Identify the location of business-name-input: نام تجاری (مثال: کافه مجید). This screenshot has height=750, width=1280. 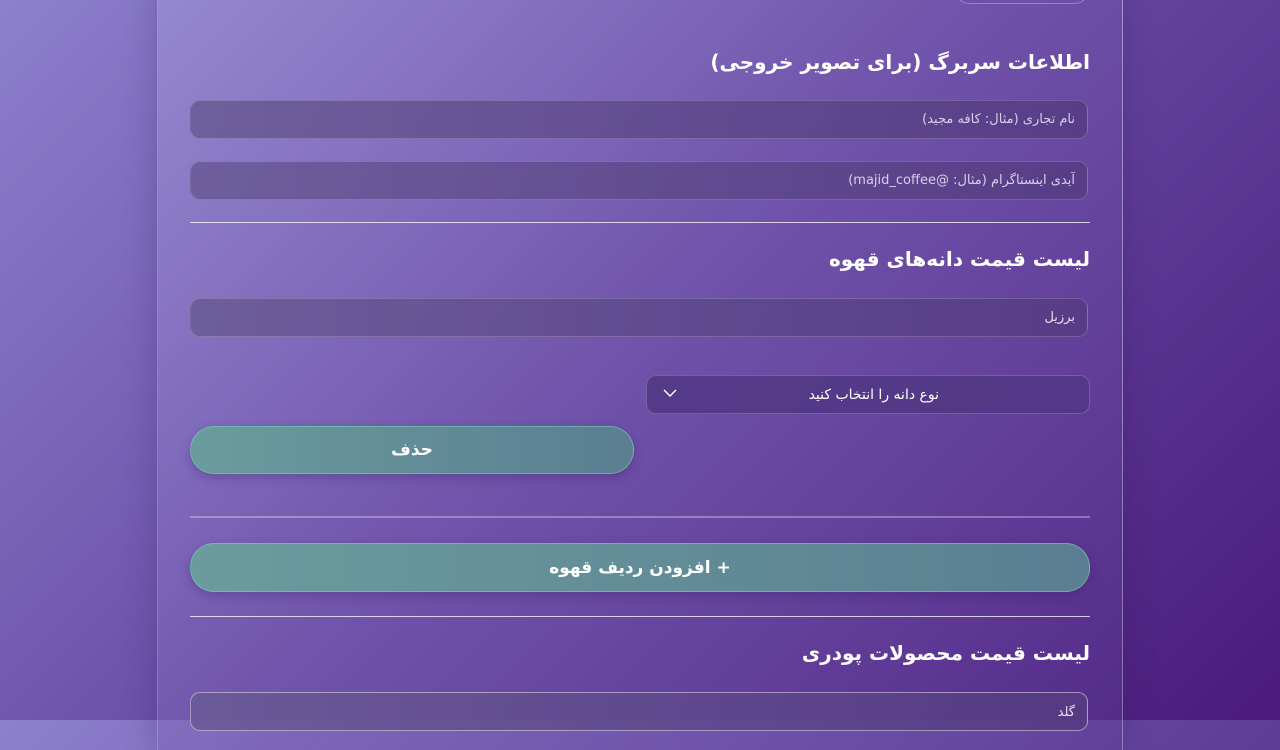
(639, 119).